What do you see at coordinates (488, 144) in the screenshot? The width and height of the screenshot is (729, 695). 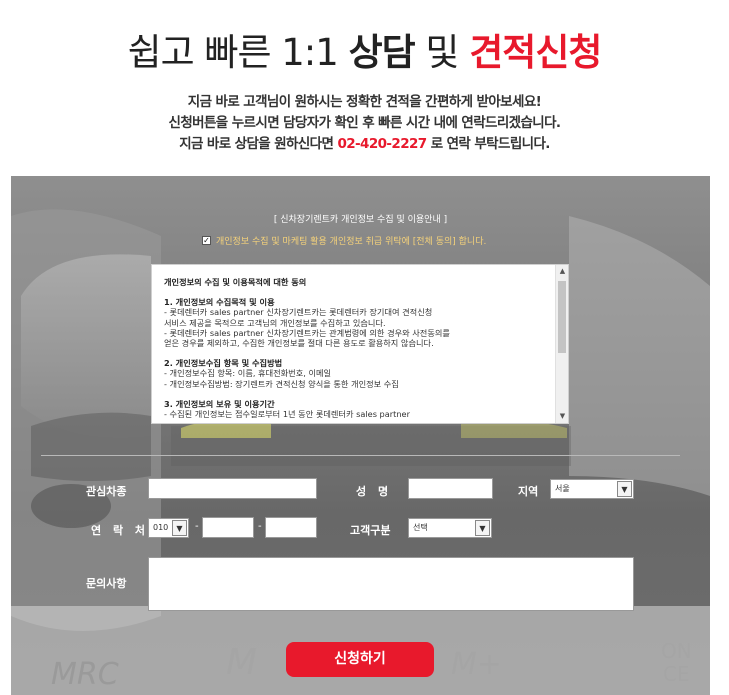 I see `subtitle-line-3-post: 로 연락 부탁드립니다.` at bounding box center [488, 144].